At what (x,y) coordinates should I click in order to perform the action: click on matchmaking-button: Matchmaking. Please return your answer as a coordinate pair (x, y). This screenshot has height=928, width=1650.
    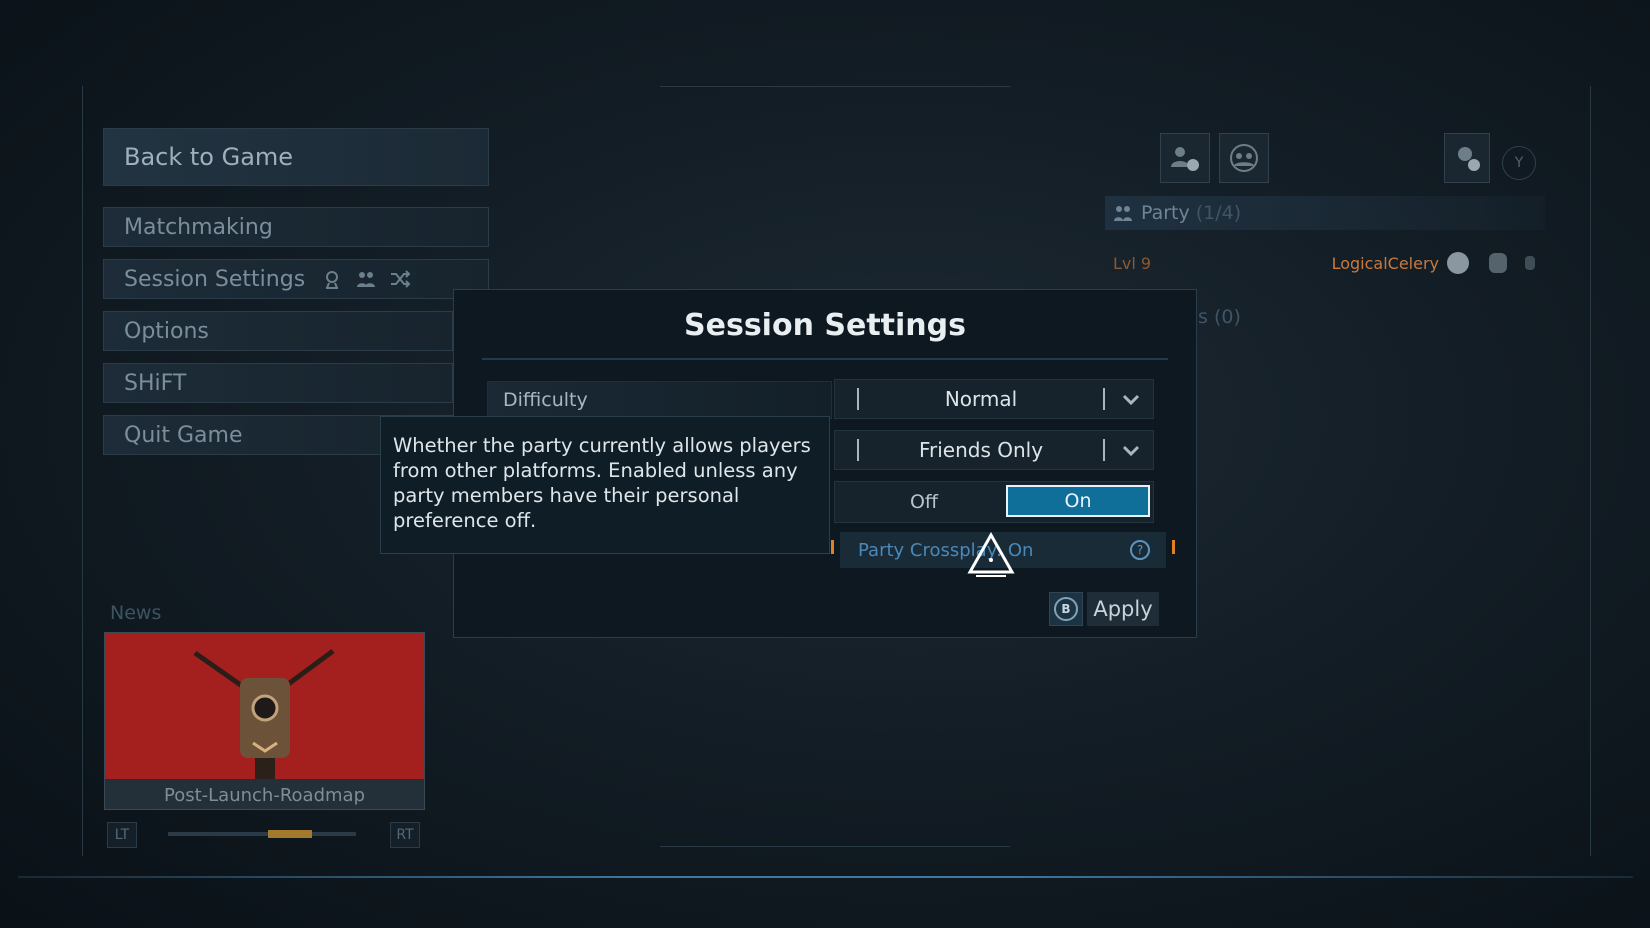
    Looking at the image, I should click on (296, 227).